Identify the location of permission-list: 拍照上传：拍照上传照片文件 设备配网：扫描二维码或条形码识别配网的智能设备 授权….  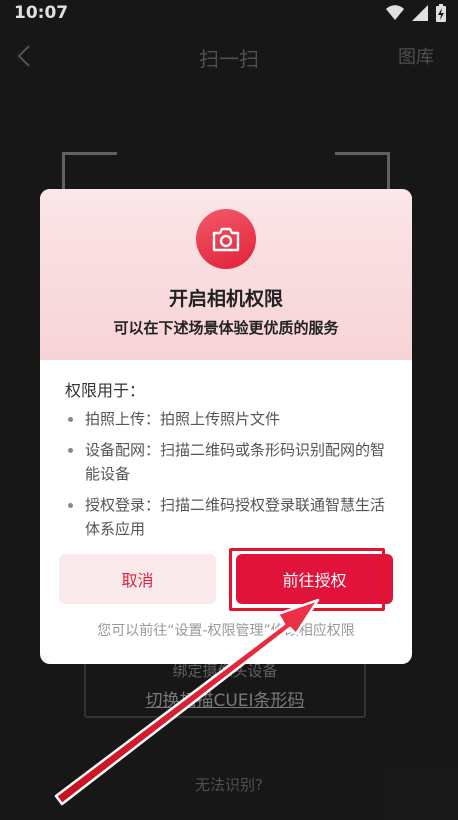
(230, 477).